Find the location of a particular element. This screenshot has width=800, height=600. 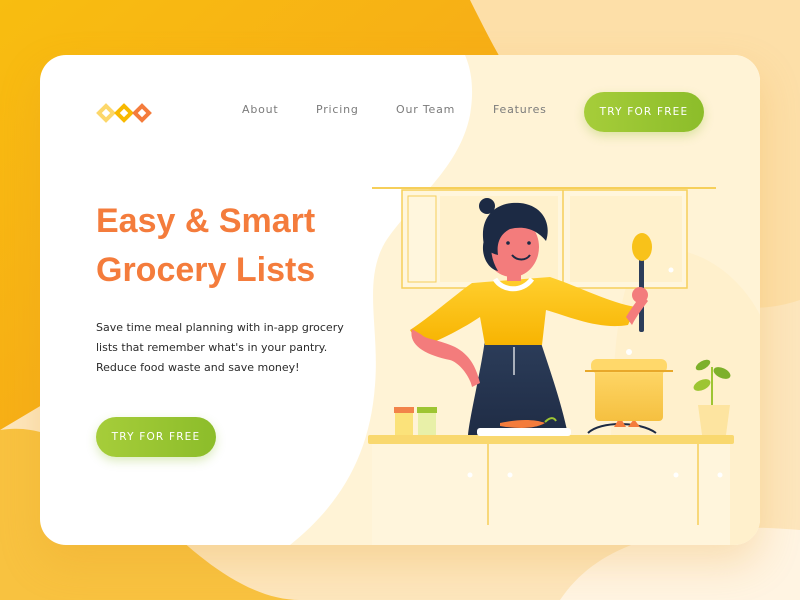

hero-title-line-2: Grocery Lists is located at coordinates (206, 270).